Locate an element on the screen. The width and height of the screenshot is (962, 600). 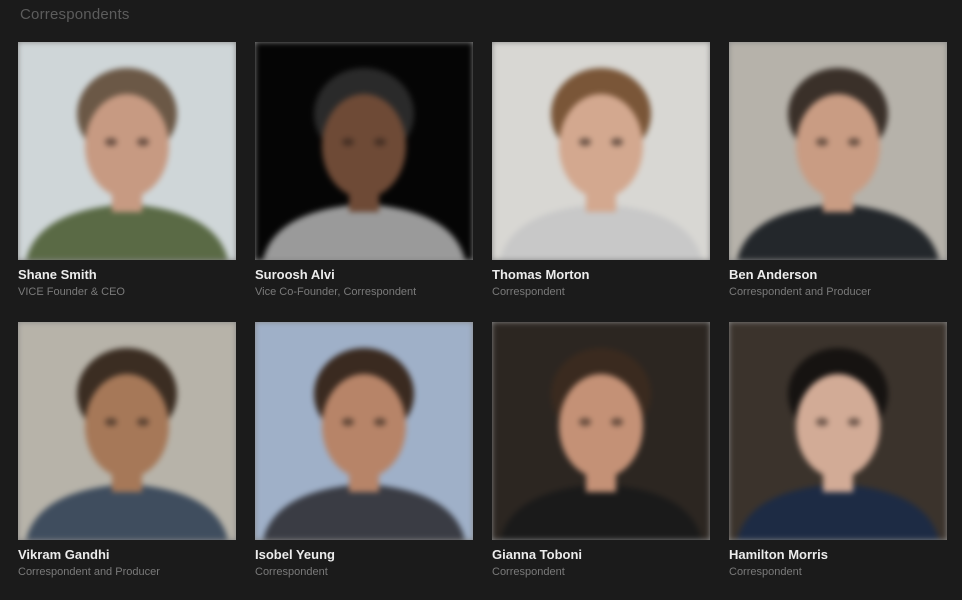
person-card: Thomas Morton Correspondent is located at coordinates (601, 170).